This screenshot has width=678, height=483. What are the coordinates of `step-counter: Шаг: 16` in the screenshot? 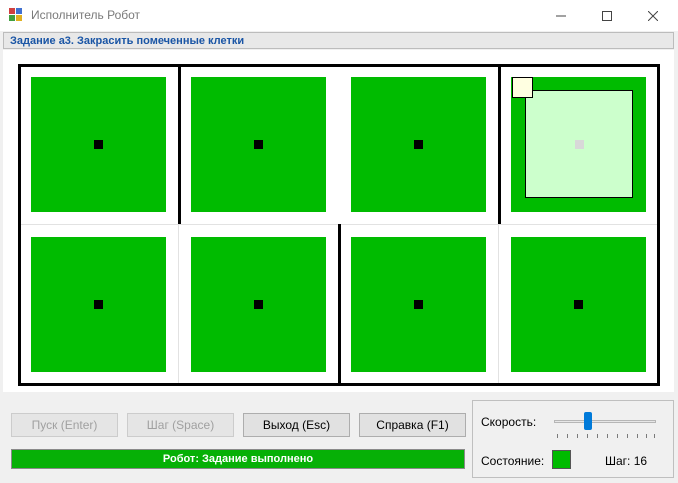 It's located at (626, 461).